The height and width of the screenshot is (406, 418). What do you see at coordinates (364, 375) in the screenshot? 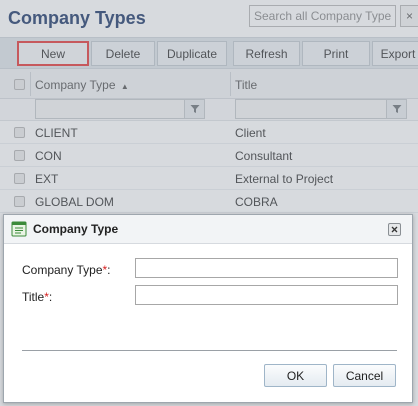
I see `cancel-button: Cancel` at bounding box center [364, 375].